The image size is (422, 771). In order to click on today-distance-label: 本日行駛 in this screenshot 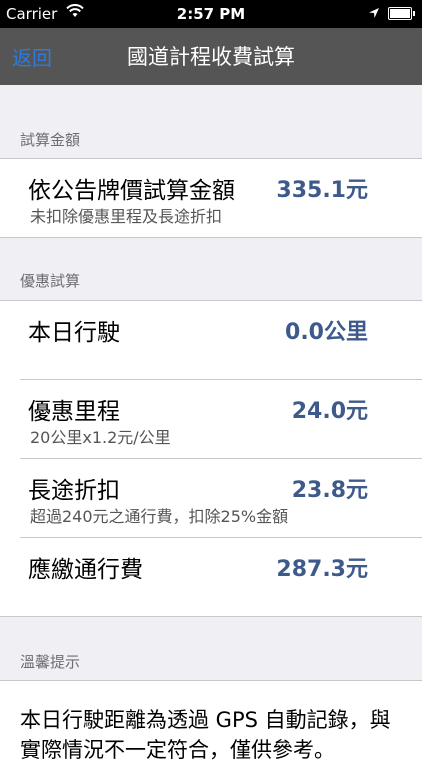, I will do `click(74, 333)`.